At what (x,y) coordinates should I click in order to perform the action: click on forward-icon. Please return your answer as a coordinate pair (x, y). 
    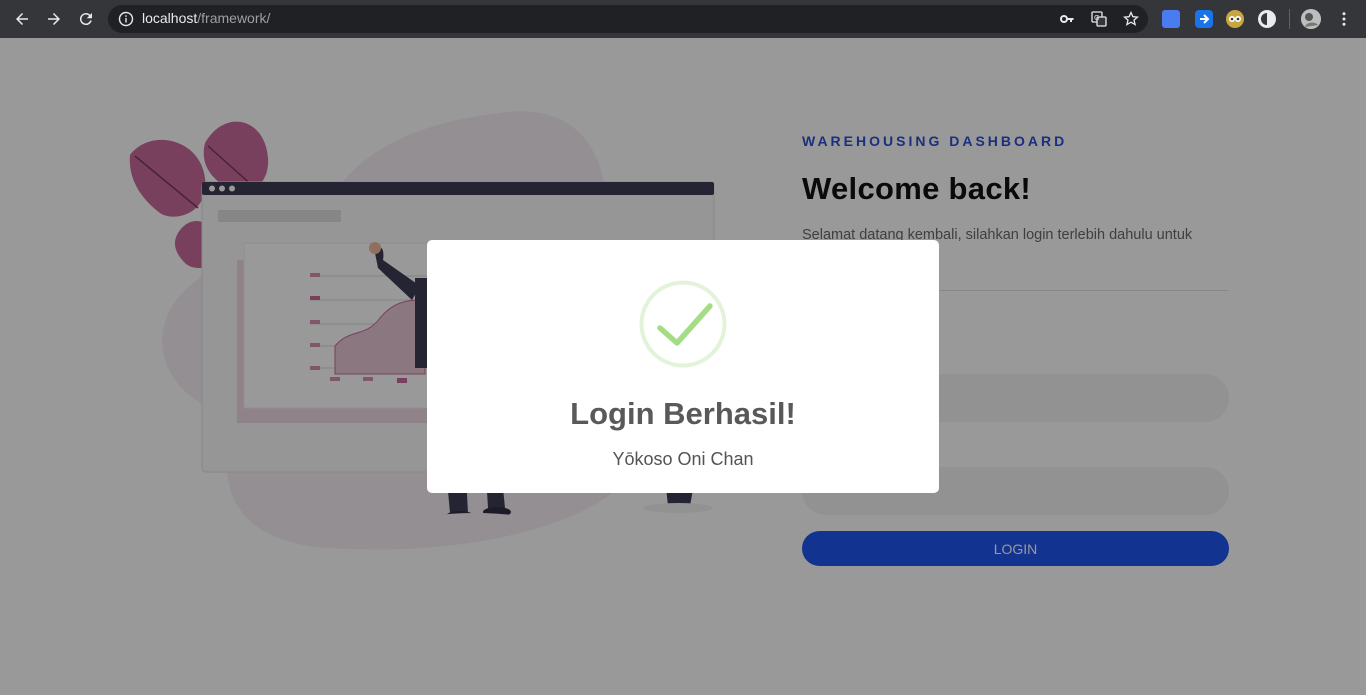
    Looking at the image, I should click on (54, 19).